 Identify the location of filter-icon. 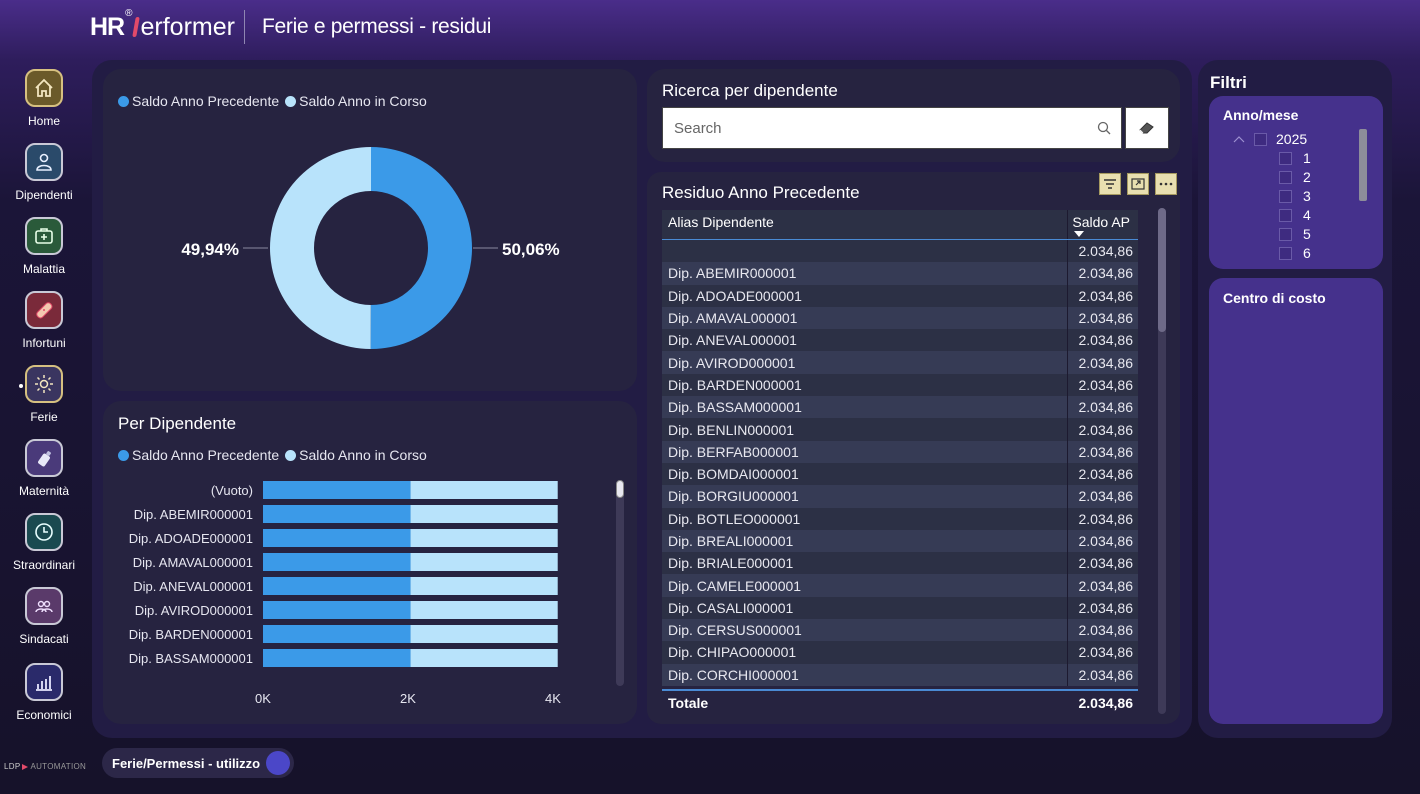
(1110, 184).